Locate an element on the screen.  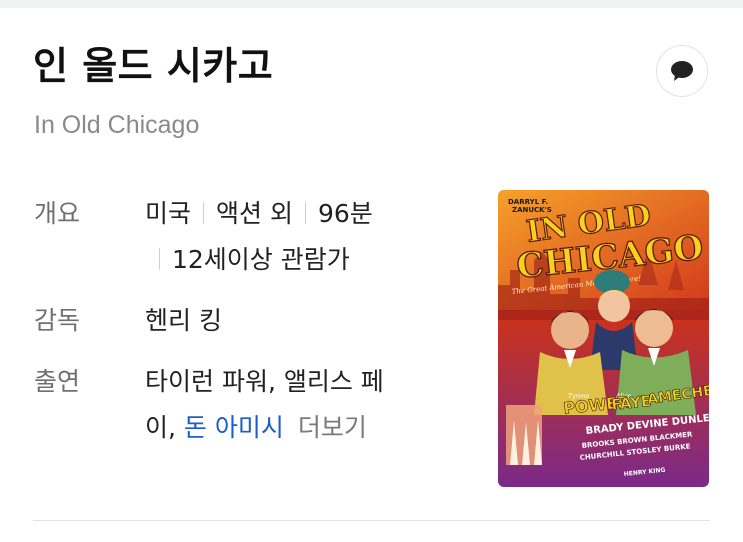
section-divider is located at coordinates (371, 520).